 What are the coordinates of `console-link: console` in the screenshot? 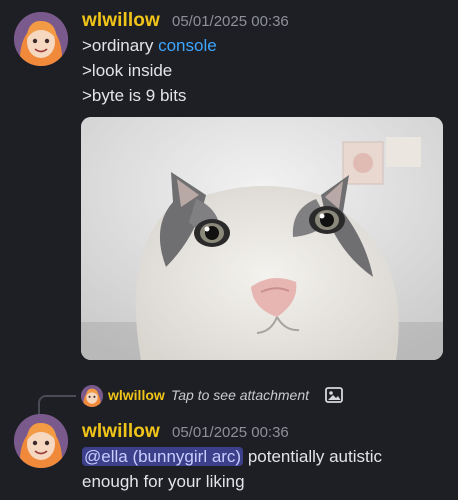 It's located at (187, 45).